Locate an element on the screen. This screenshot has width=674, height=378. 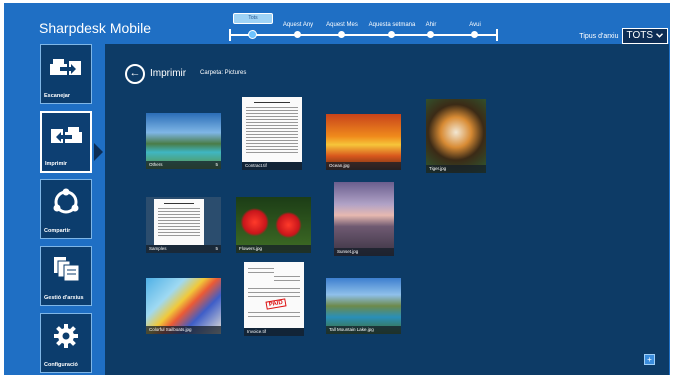
tile-caption: Tiger.jpg is located at coordinates (456, 169).